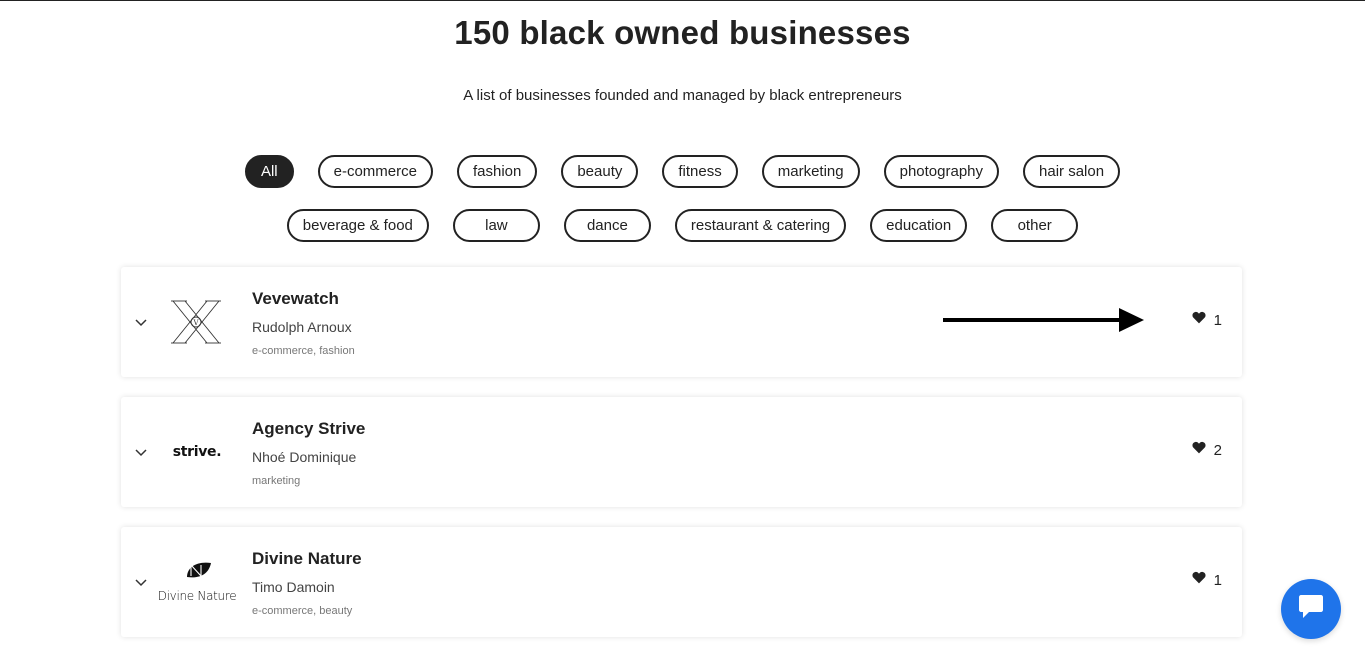  Describe the element at coordinates (308, 429) in the screenshot. I see `business-name: Agency Strive` at that location.